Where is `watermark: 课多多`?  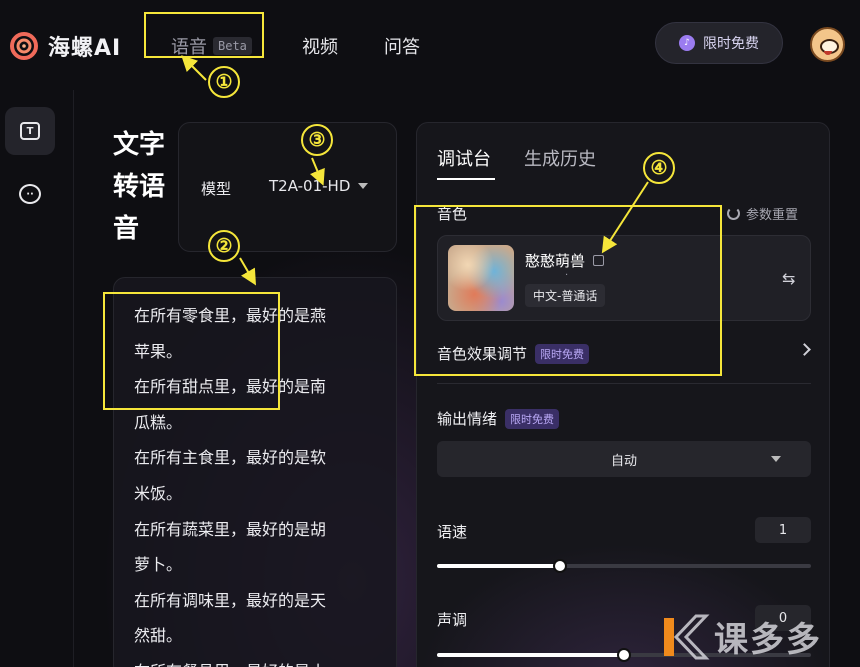
watermark: 课多多 is located at coordinates (760, 636).